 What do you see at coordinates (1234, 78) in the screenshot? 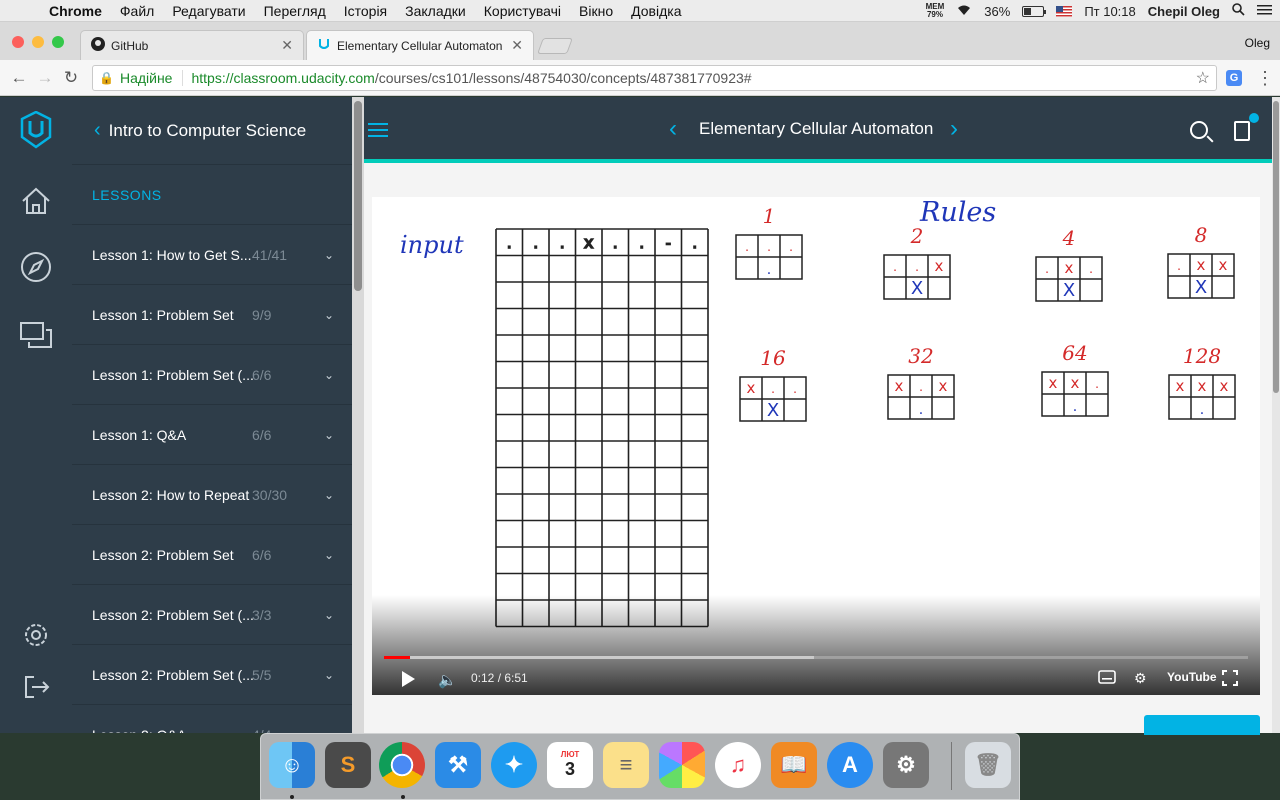
I see `translate-extension-icon: G` at bounding box center [1234, 78].